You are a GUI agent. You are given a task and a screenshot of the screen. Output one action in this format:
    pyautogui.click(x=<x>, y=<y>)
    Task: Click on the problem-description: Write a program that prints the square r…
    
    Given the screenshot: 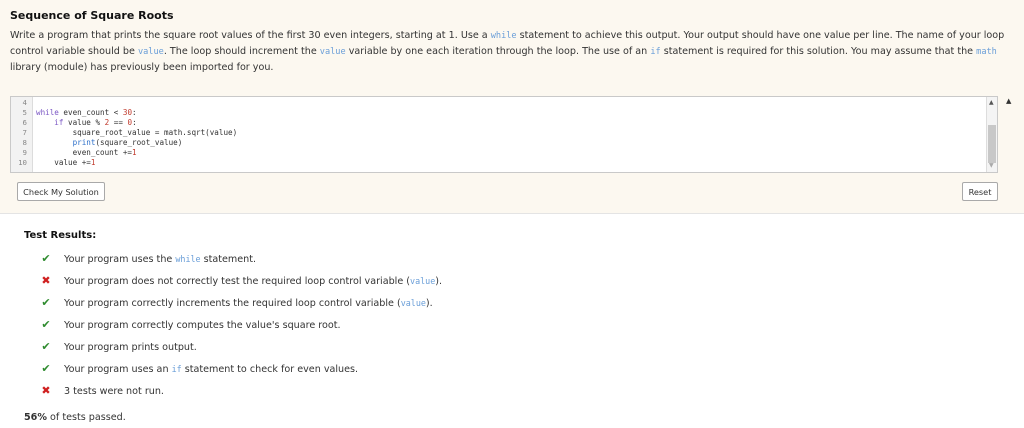 What is the action you would take?
    pyautogui.click(x=507, y=51)
    